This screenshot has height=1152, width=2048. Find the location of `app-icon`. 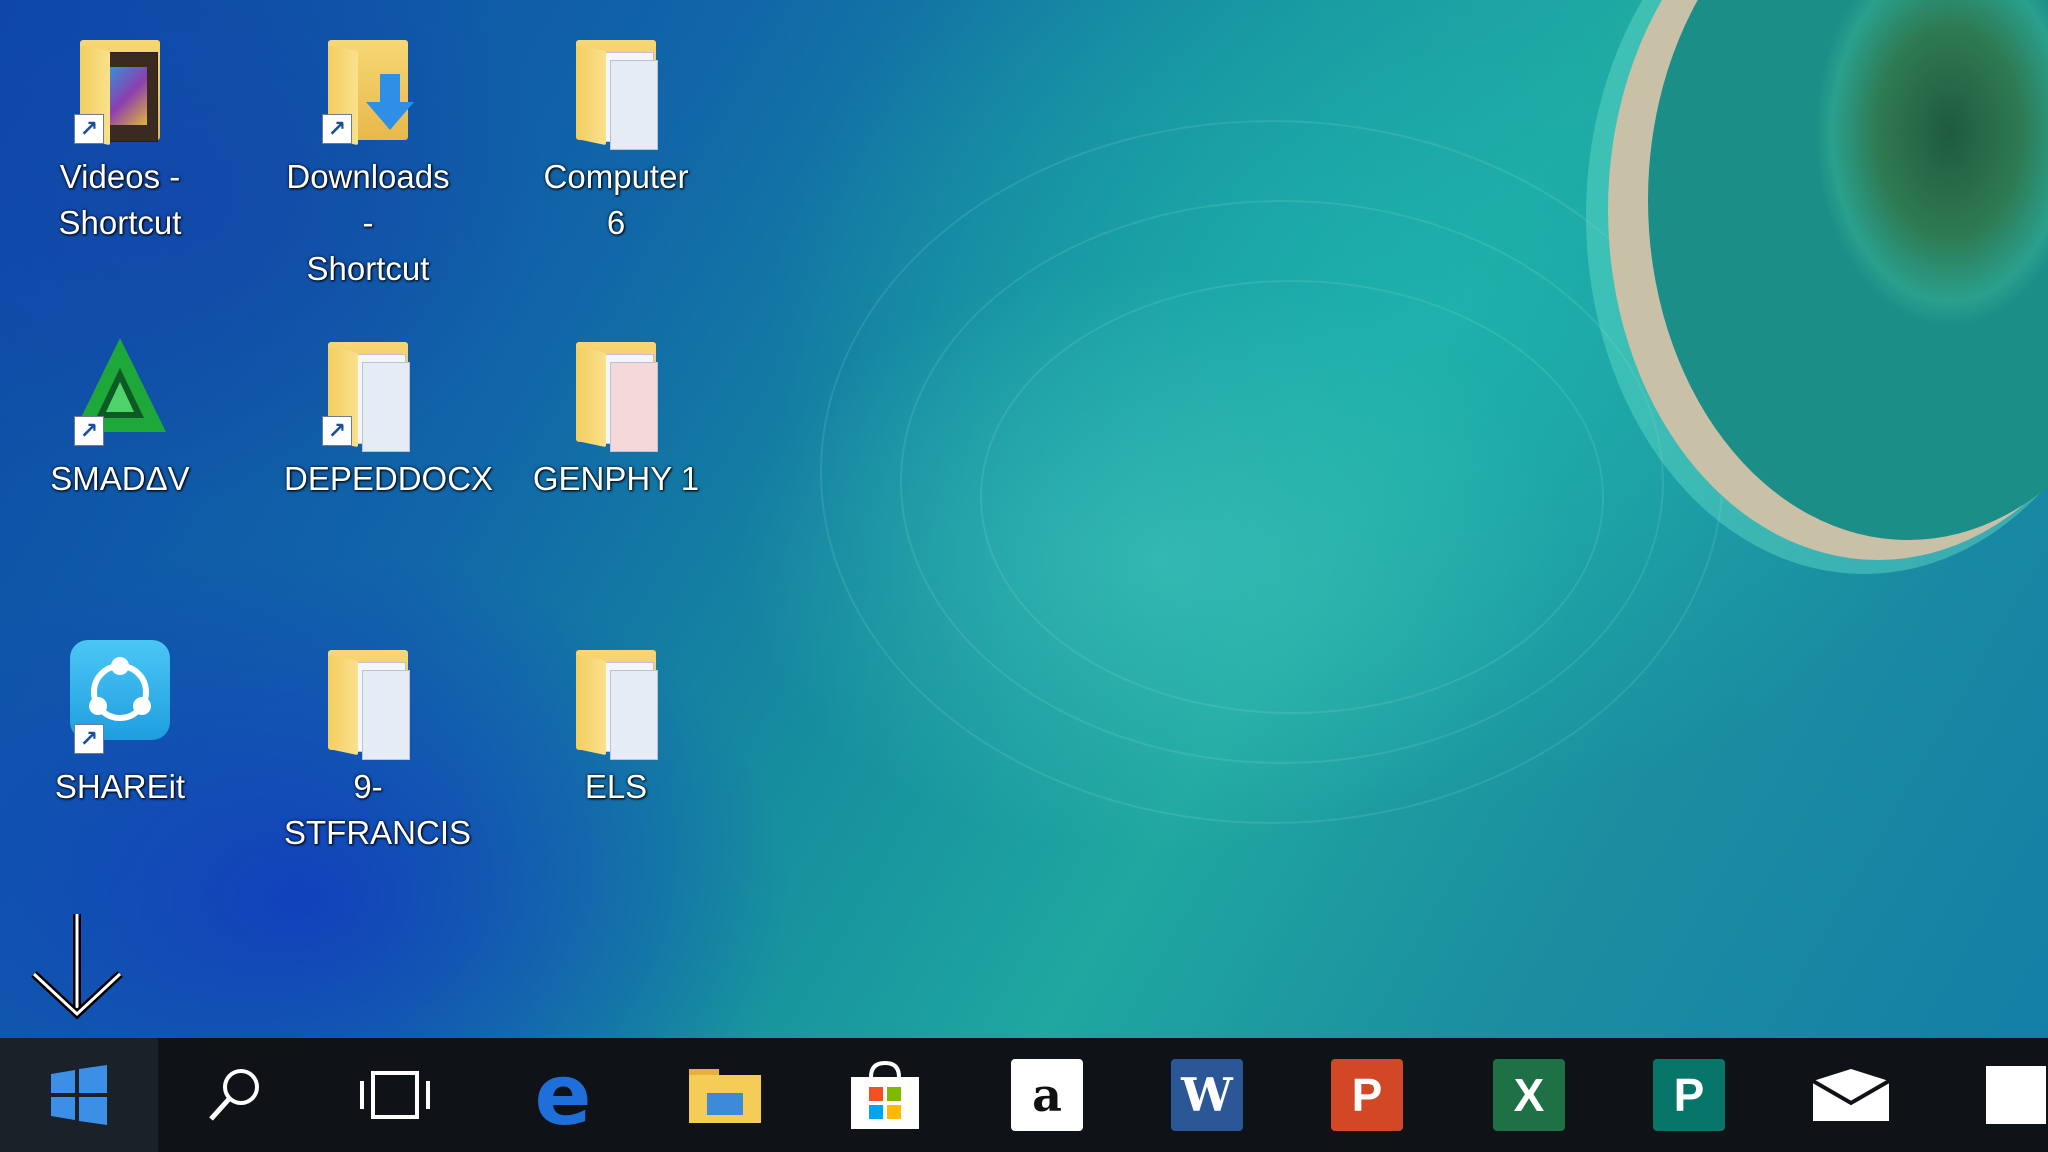

app-icon is located at coordinates (2016, 1095).